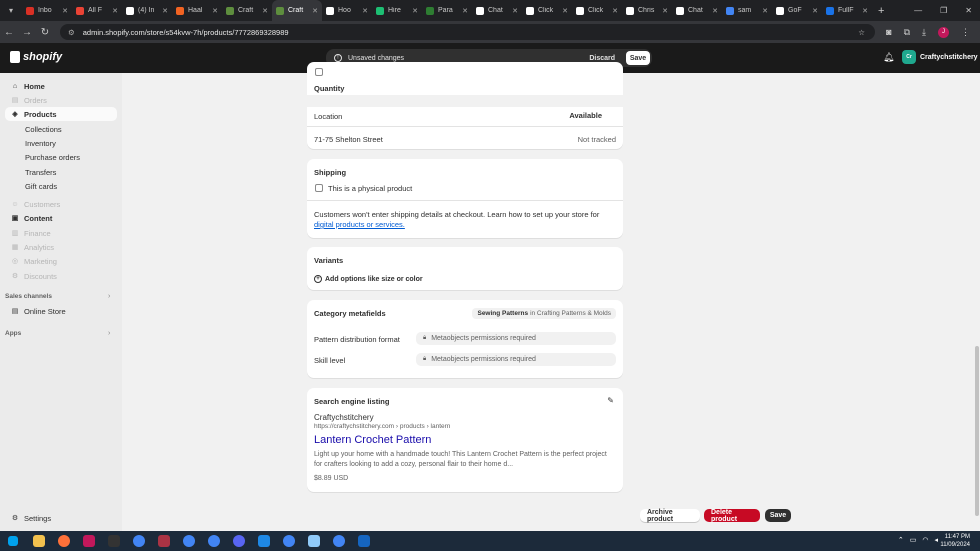  Describe the element at coordinates (913, 540) in the screenshot. I see `network-icon: ▭` at that location.